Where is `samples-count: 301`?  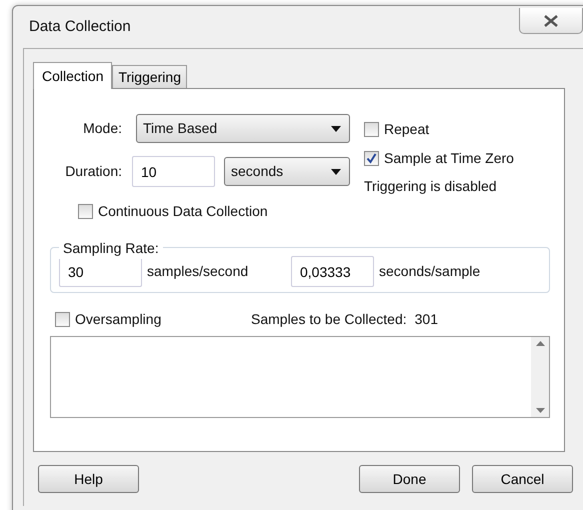 samples-count: 301 is located at coordinates (426, 319).